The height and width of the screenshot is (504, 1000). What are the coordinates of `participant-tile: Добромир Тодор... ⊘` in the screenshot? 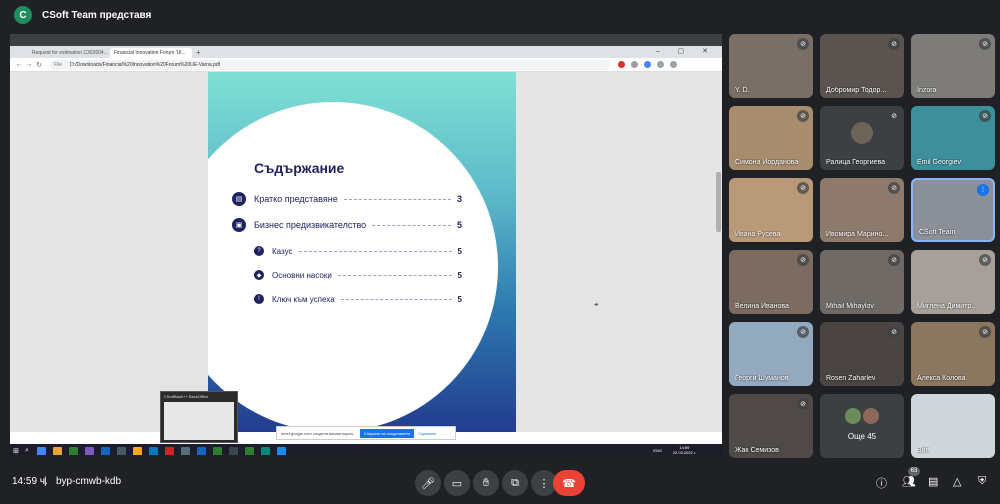 It's located at (862, 66).